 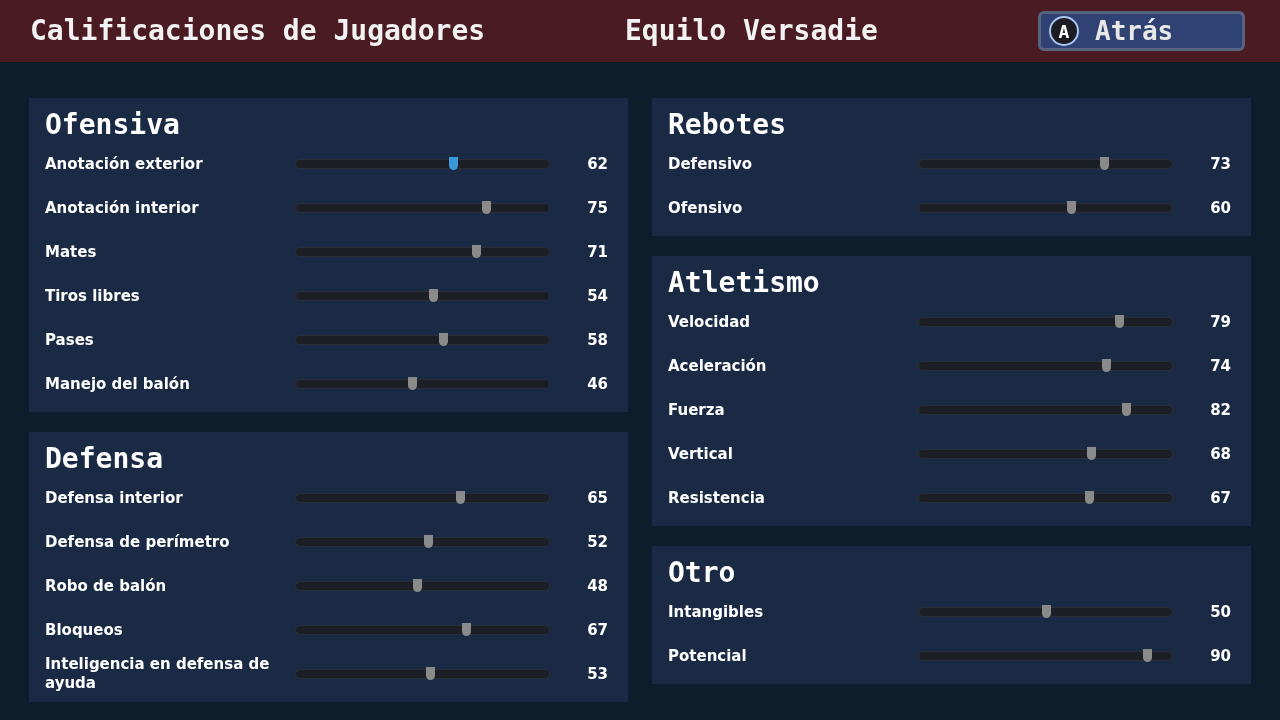 What do you see at coordinates (124, 164) in the screenshot?
I see `rating-label: Anotación exterior` at bounding box center [124, 164].